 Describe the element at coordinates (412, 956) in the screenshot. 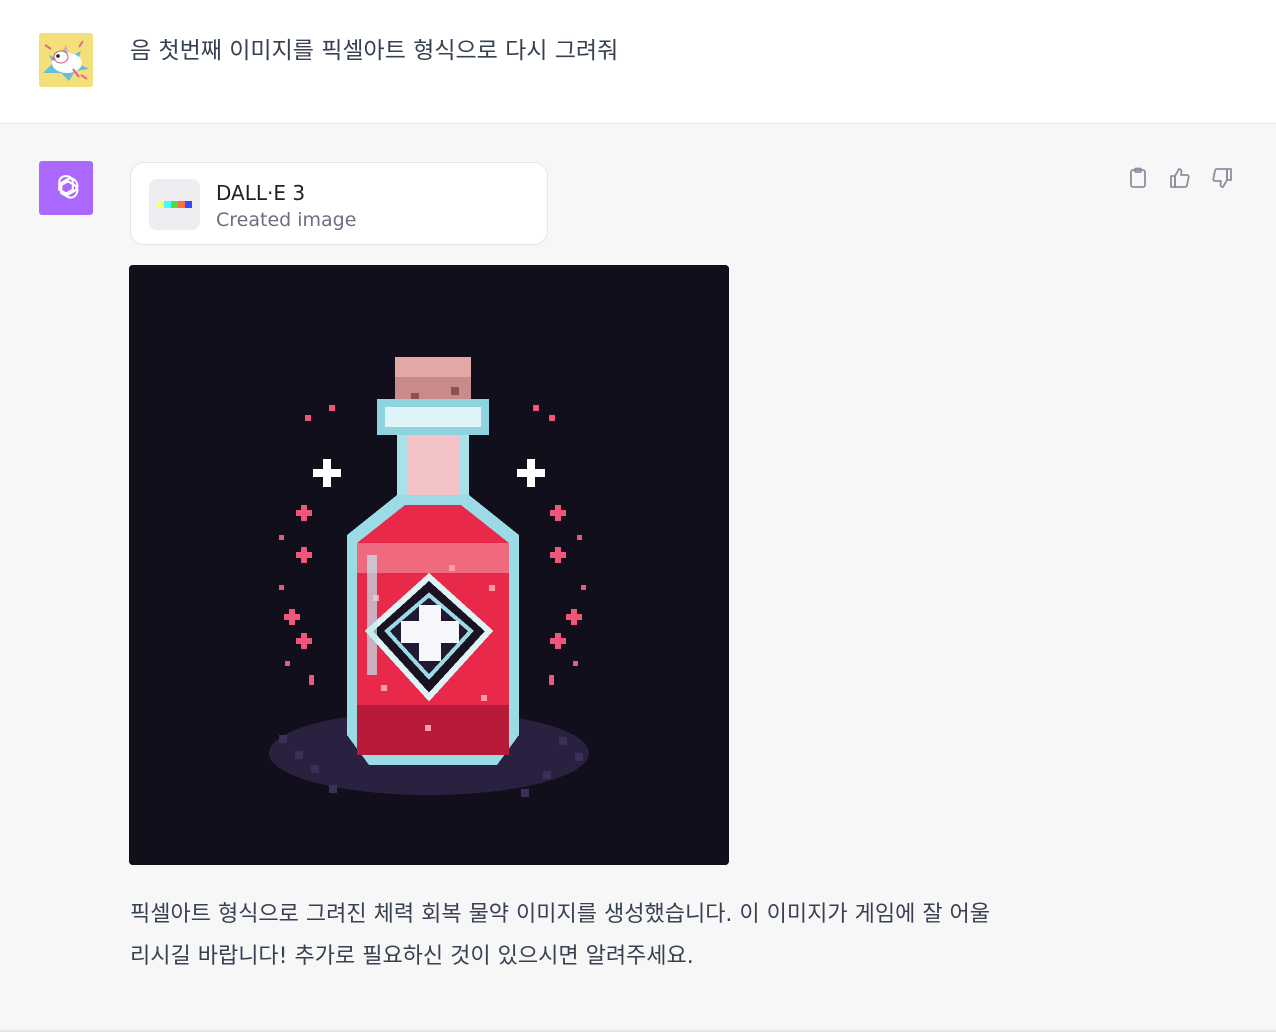

I see `response-line-2: 리시길 바랍니다! 추가로 필요하신 것이 있으시면 알려주세요.` at that location.